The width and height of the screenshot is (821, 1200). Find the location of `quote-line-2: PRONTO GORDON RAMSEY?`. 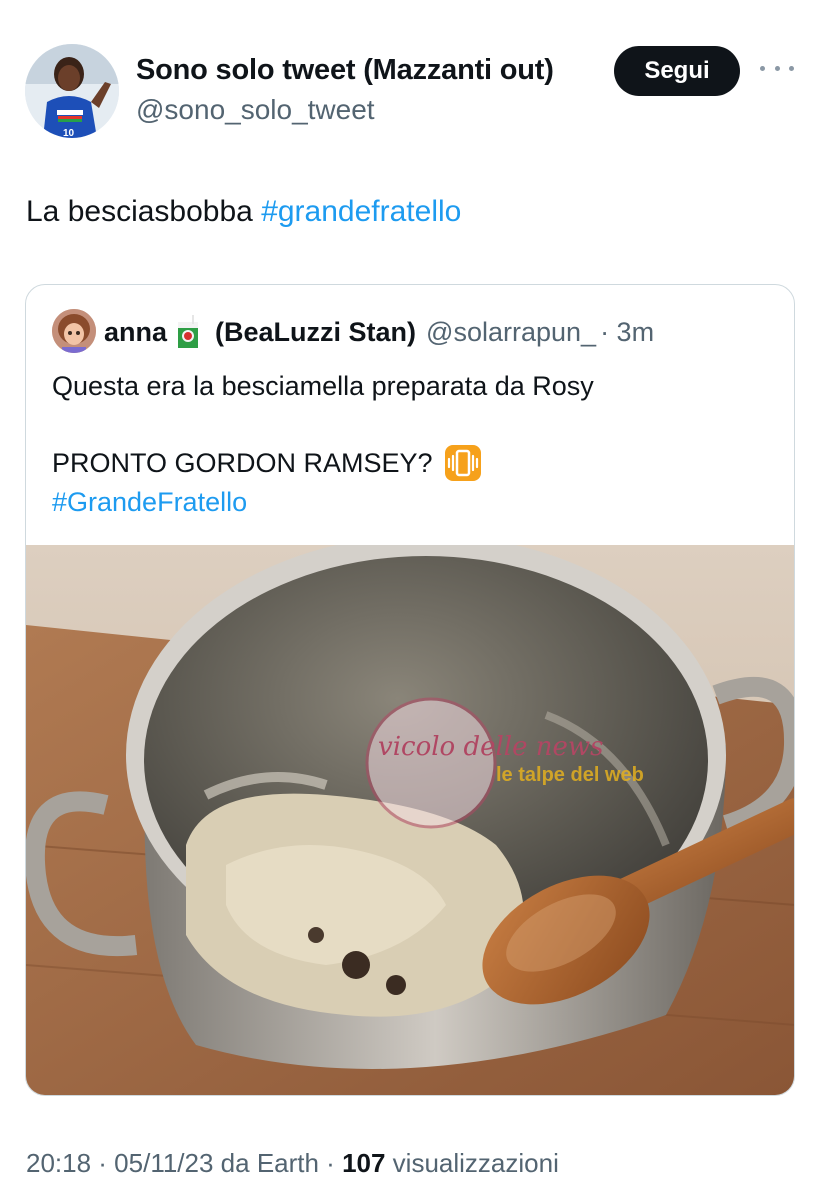

quote-line-2: PRONTO GORDON RAMSEY? is located at coordinates (323, 463).